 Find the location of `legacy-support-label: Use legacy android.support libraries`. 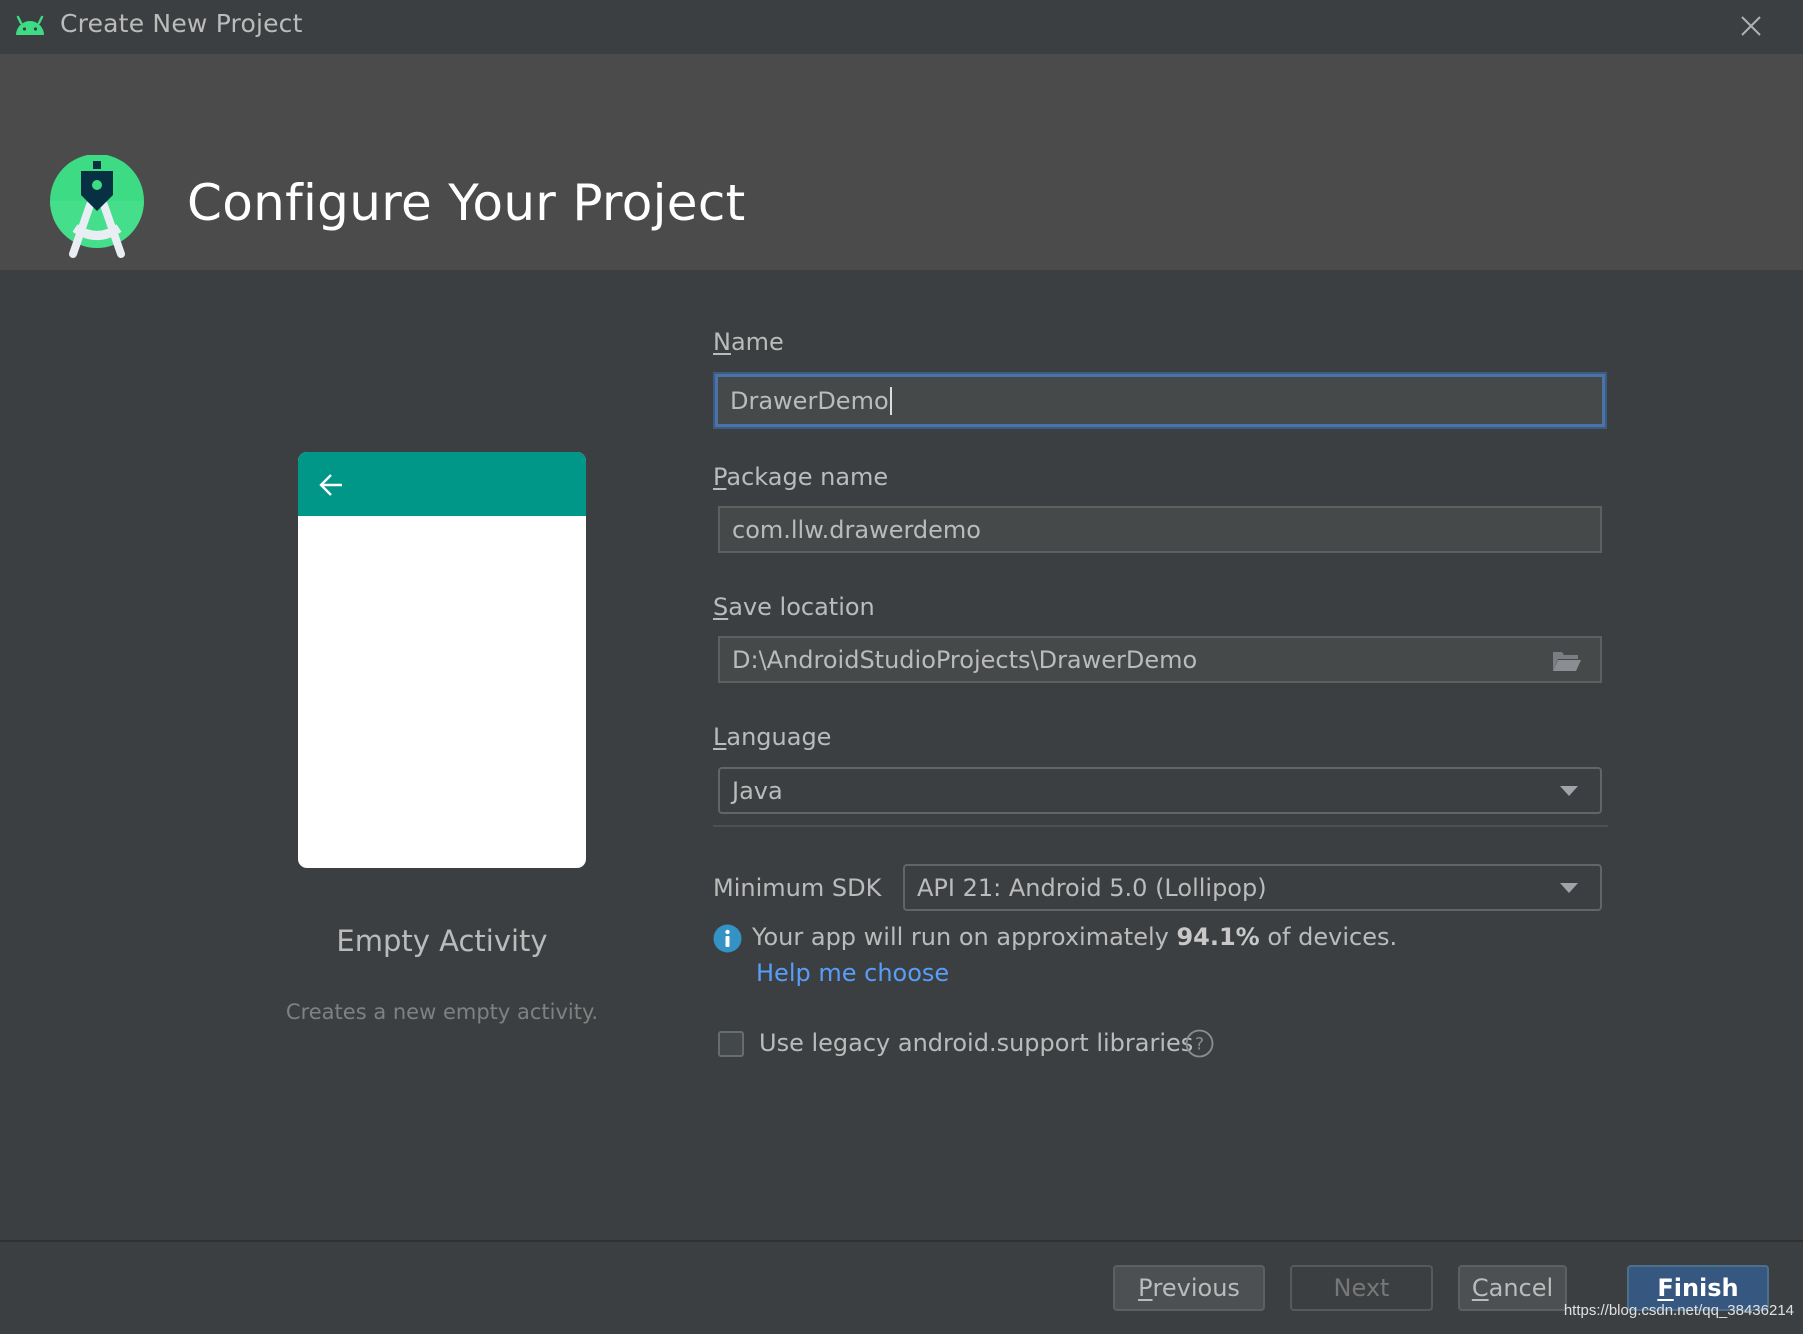

legacy-support-label: Use legacy android.support libraries is located at coordinates (976, 1043).